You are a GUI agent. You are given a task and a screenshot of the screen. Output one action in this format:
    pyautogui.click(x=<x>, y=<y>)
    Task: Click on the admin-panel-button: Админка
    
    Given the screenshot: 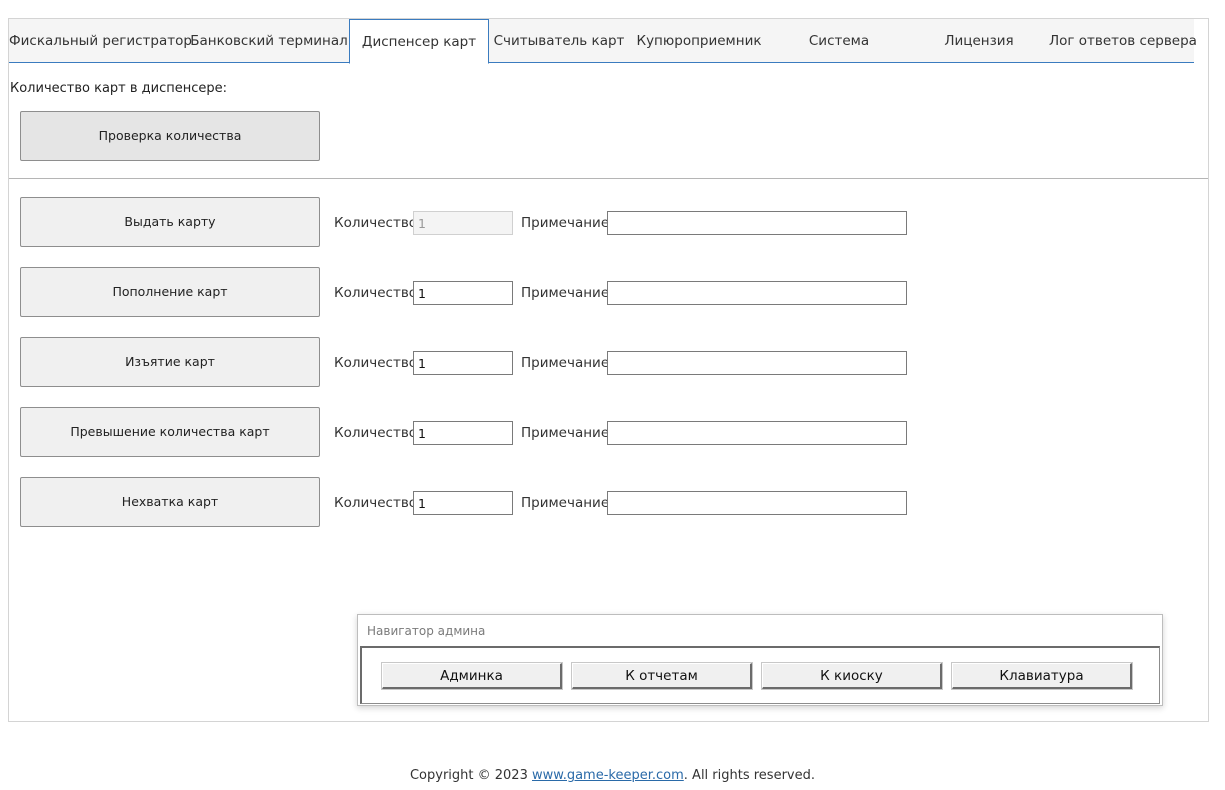 What is the action you would take?
    pyautogui.click(x=472, y=676)
    